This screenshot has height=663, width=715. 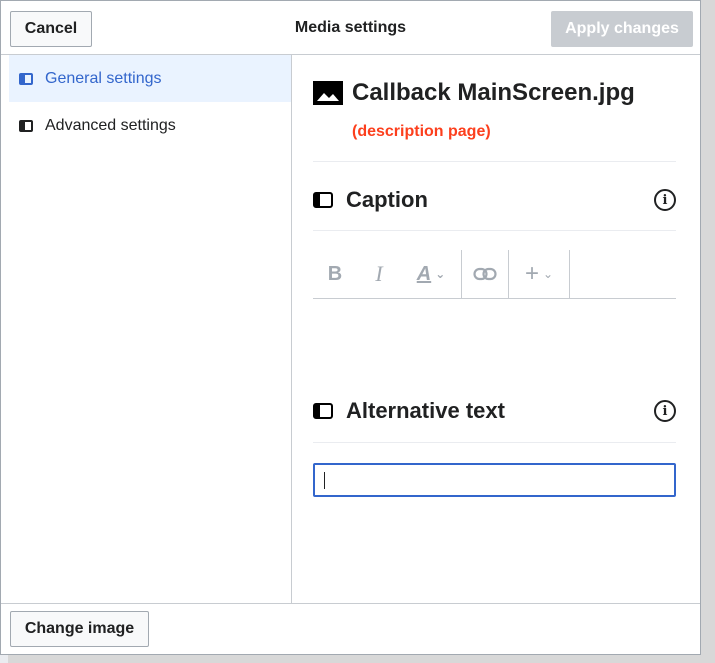 What do you see at coordinates (494, 480) in the screenshot?
I see `alt-text-input` at bounding box center [494, 480].